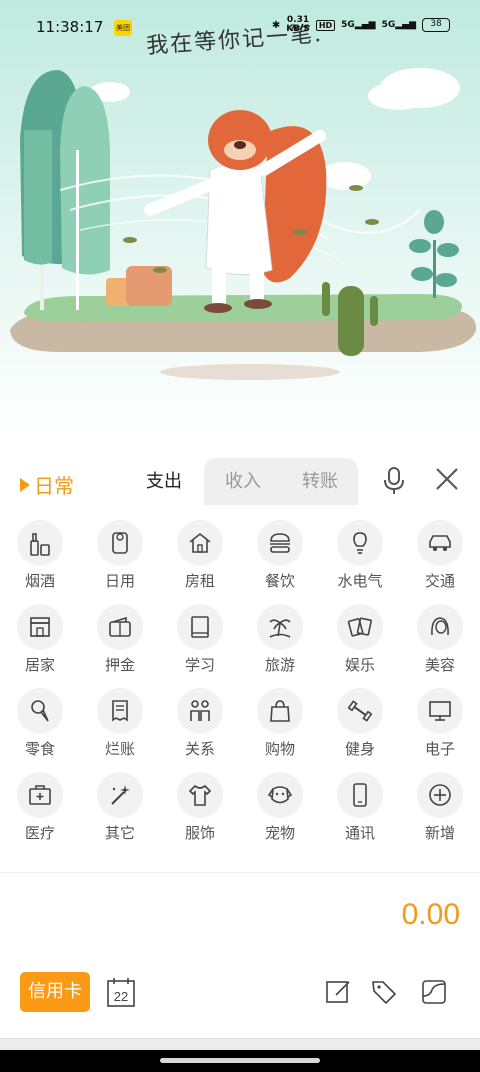  Describe the element at coordinates (360, 811) in the screenshot. I see `category-telecom: 通讯` at that location.